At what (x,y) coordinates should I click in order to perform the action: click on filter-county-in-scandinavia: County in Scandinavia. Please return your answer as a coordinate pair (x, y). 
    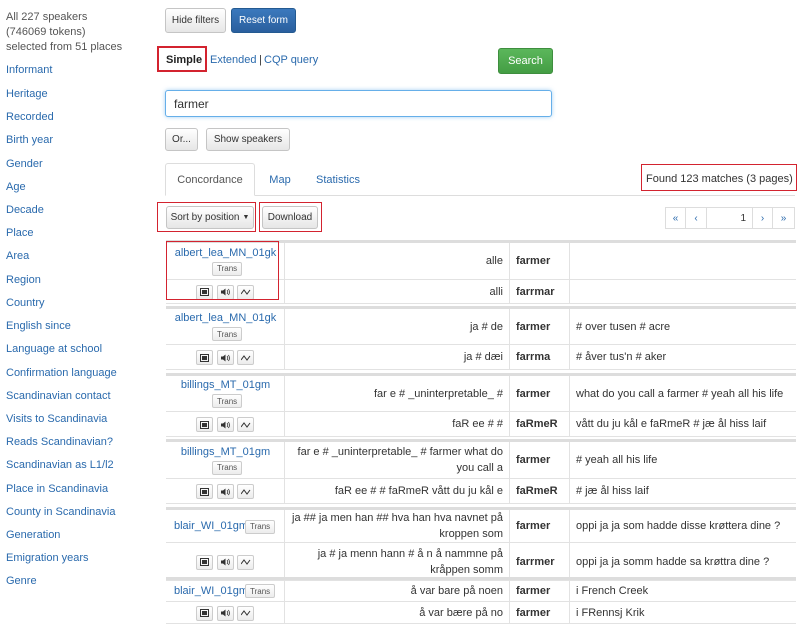
    Looking at the image, I should click on (60, 512).